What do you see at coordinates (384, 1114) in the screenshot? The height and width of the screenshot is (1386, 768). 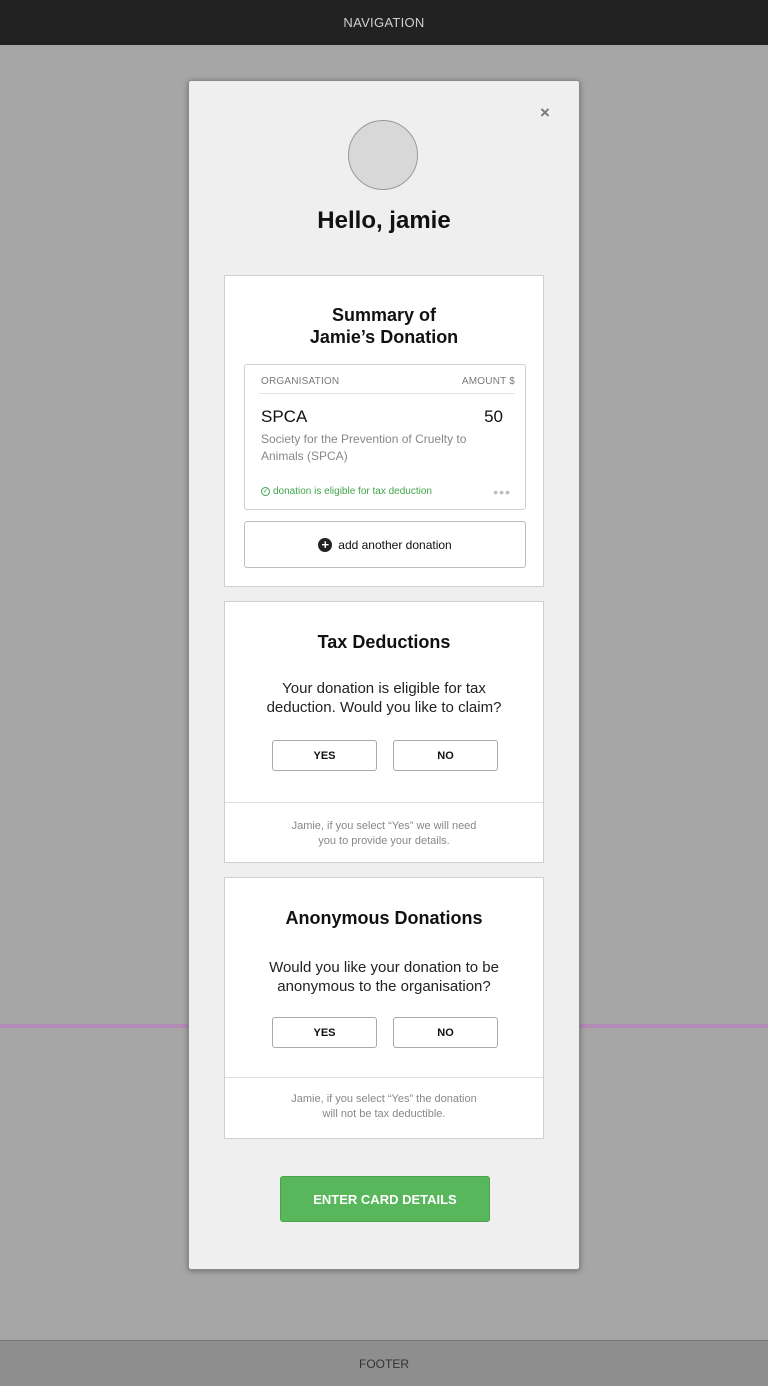 I see `anonymous-note-line2: will not be tax deductible.` at bounding box center [384, 1114].